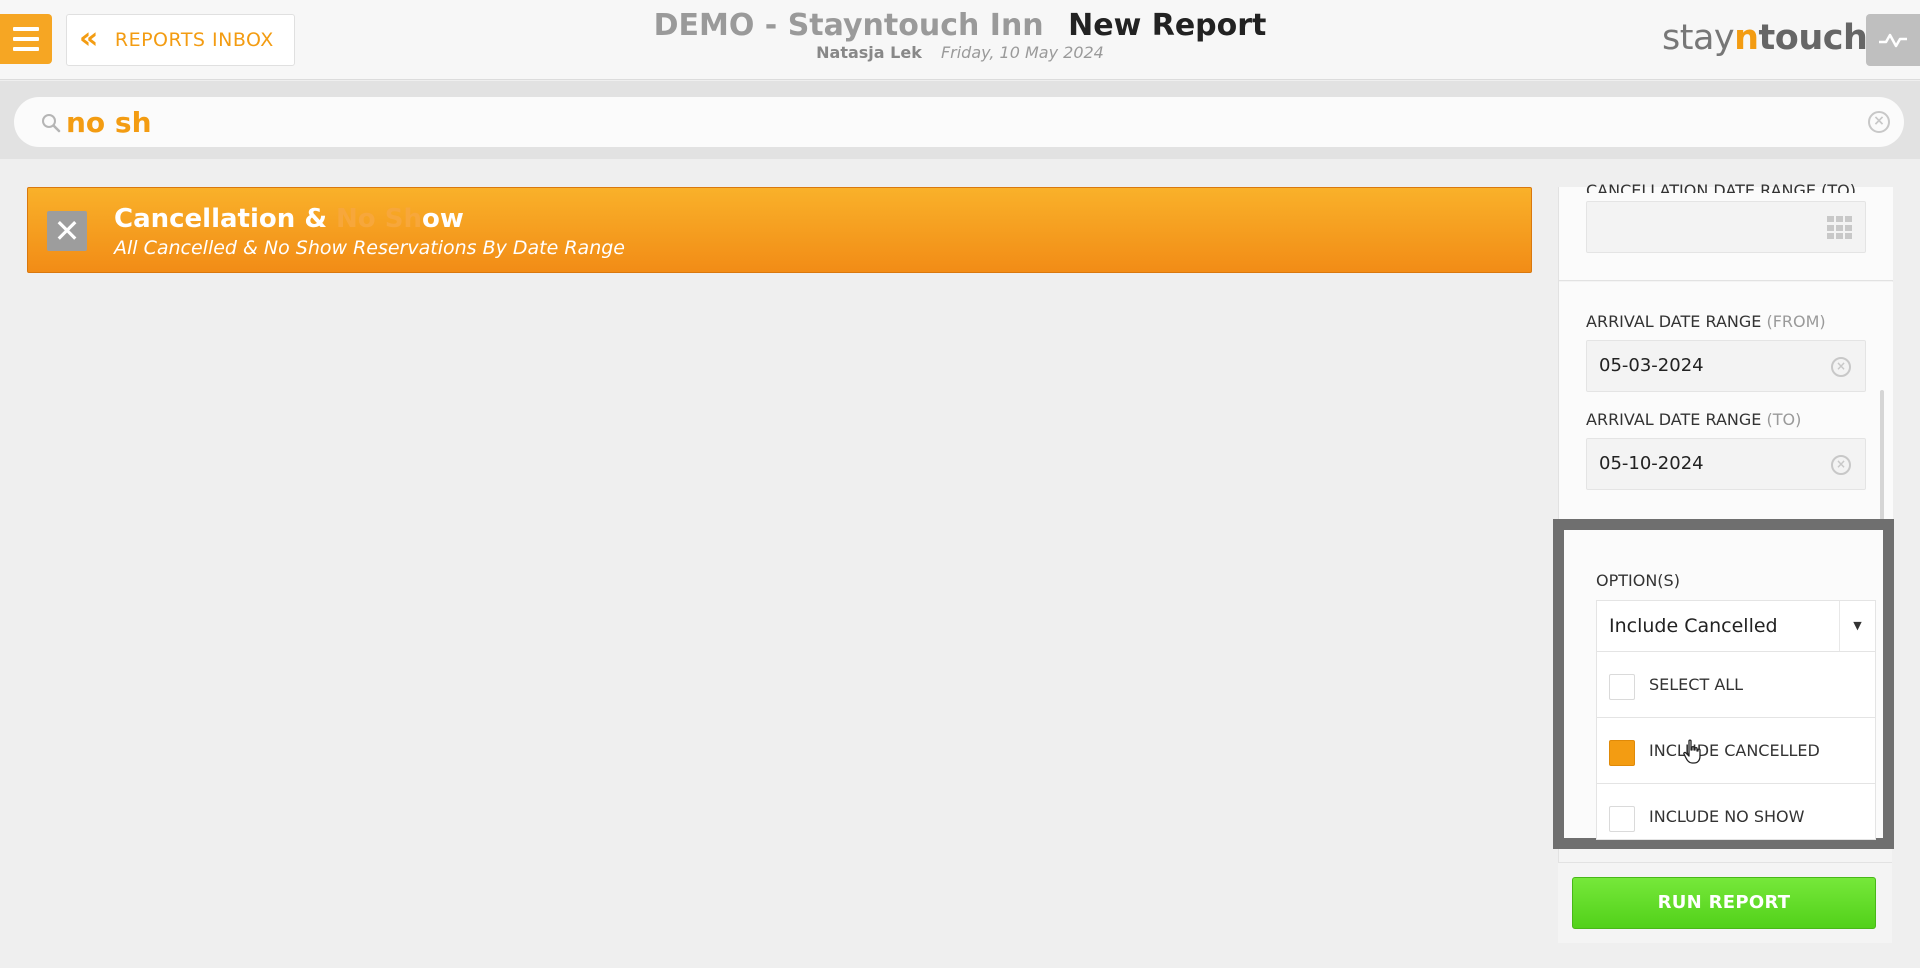 This screenshot has width=1920, height=968. What do you see at coordinates (51, 123) in the screenshot?
I see `search-icon` at bounding box center [51, 123].